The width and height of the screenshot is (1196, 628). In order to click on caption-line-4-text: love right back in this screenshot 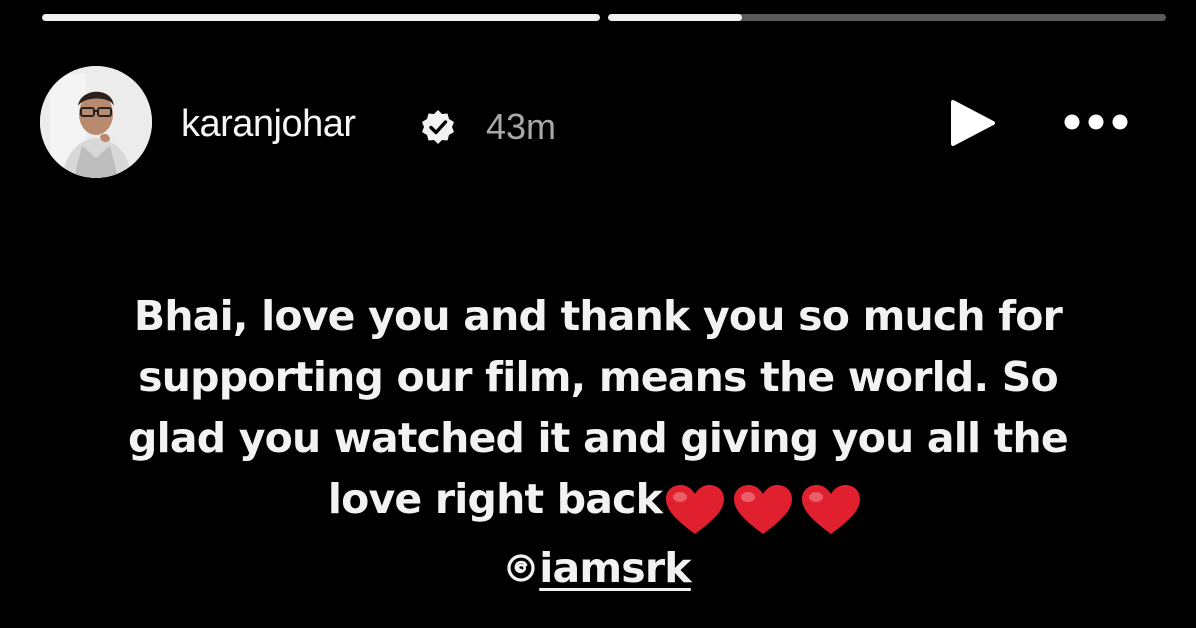, I will do `click(495, 499)`.